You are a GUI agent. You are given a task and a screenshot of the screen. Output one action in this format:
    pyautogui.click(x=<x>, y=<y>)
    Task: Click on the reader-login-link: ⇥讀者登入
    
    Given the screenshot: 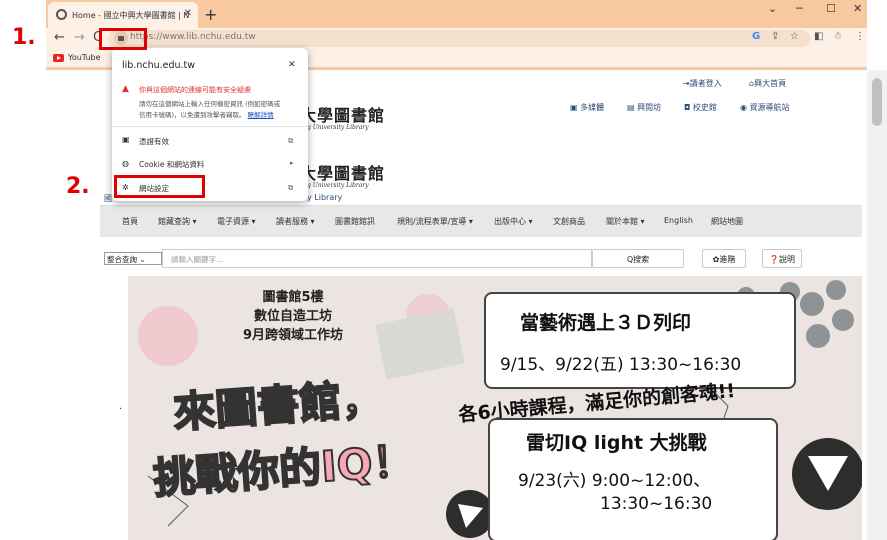 What is the action you would take?
    pyautogui.click(x=702, y=83)
    